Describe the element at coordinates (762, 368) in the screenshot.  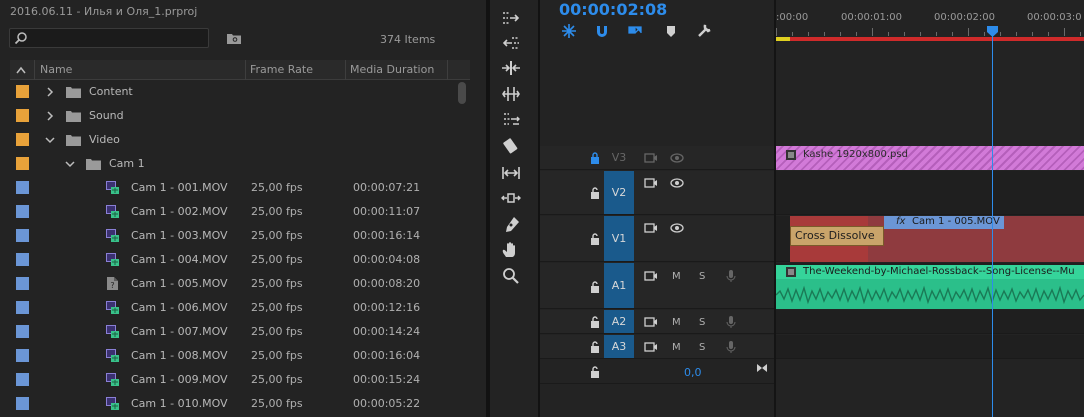
I see `go-to-end-icon` at that location.